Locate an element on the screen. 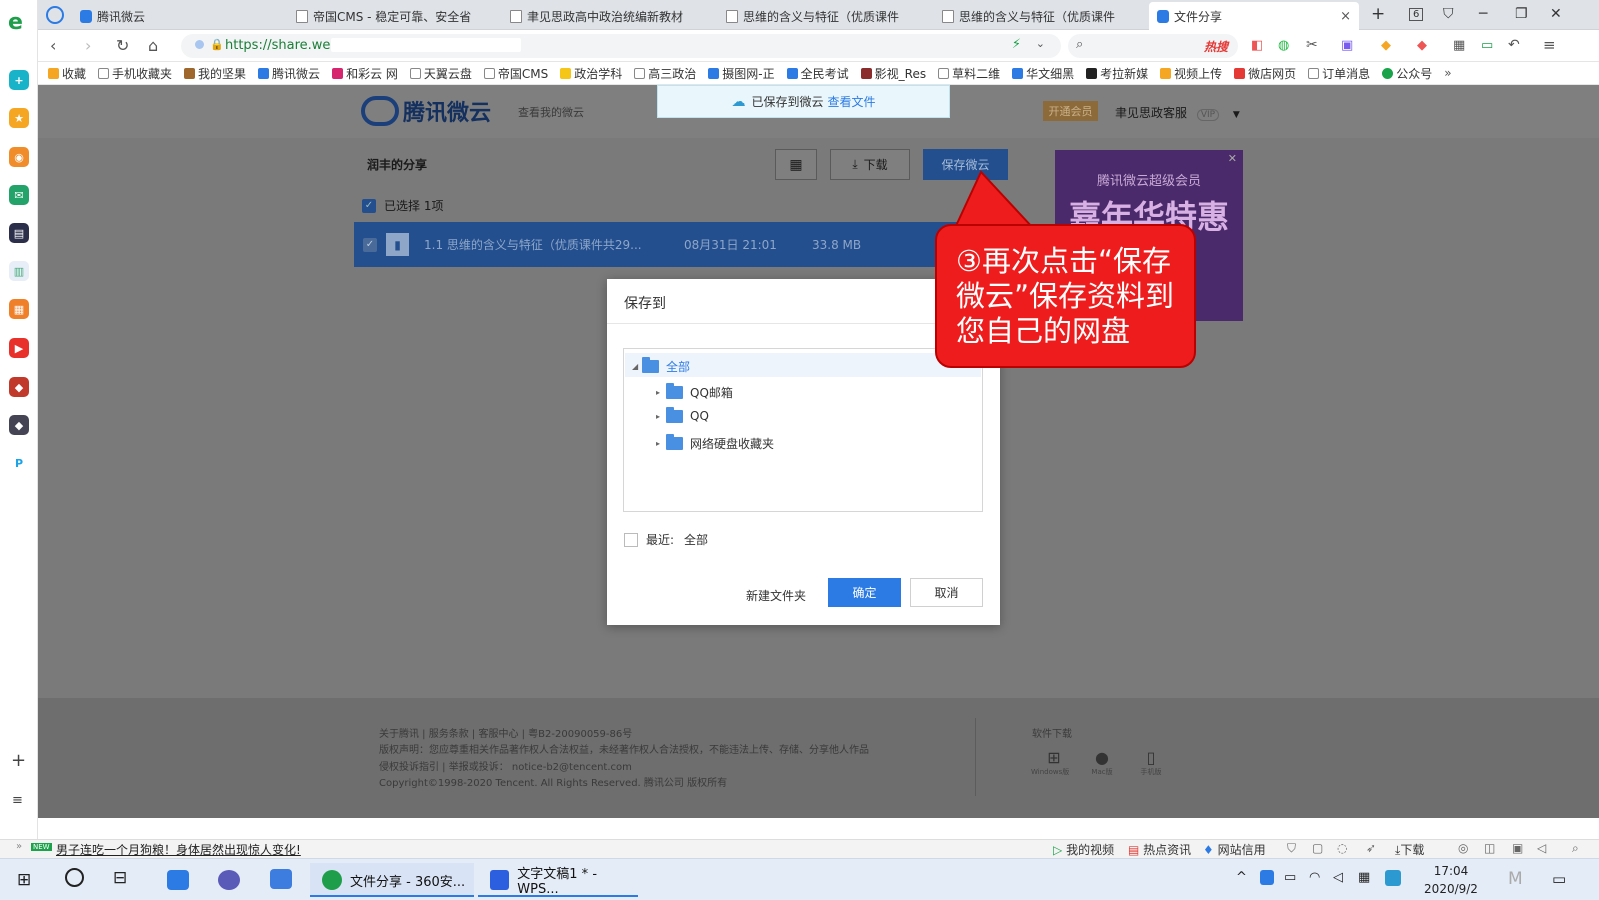 The image size is (1599, 900). image-icon: ▢ is located at coordinates (1317, 848).